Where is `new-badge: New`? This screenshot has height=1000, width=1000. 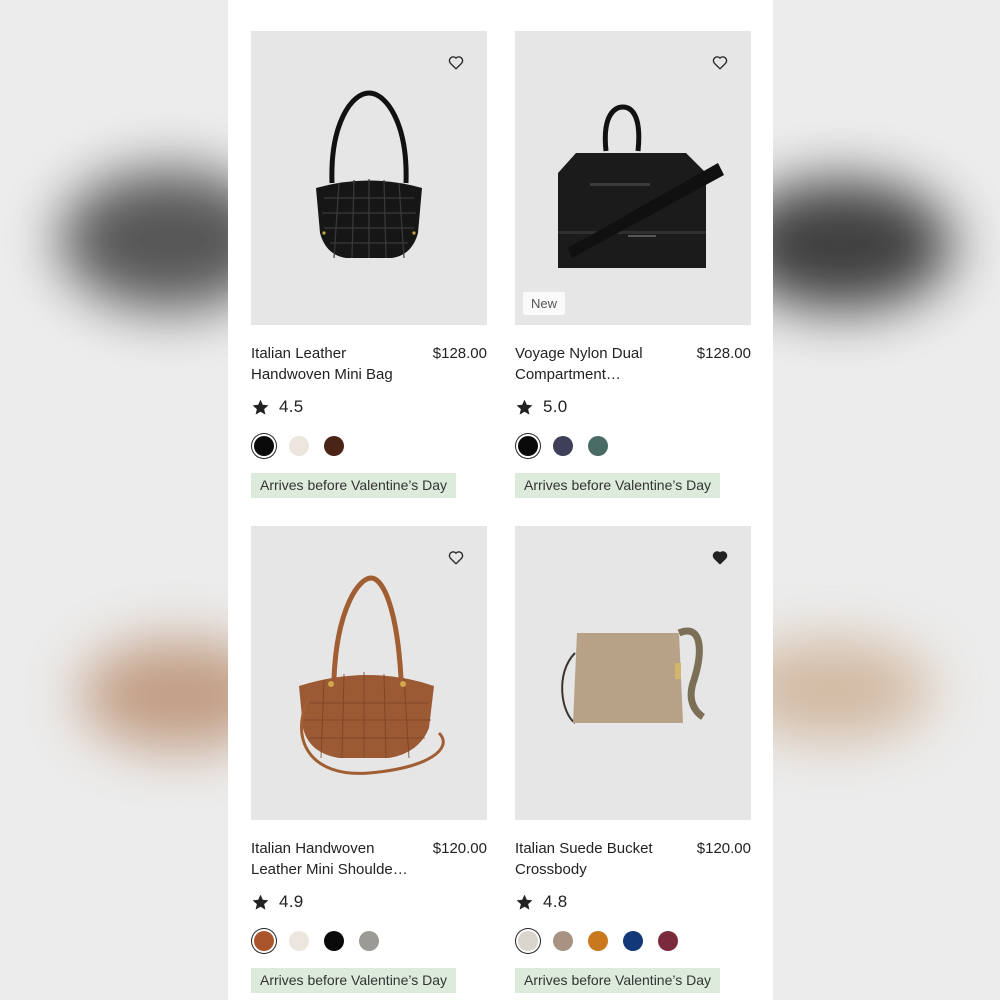 new-badge: New is located at coordinates (544, 303).